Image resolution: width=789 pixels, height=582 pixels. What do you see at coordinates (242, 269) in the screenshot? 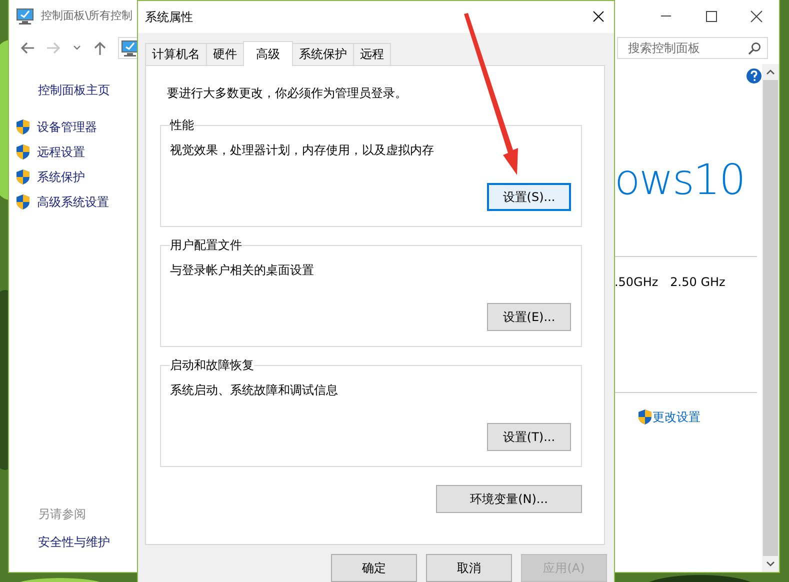
I see `group-description: 与登录帐户相关的桌面设置` at bounding box center [242, 269].